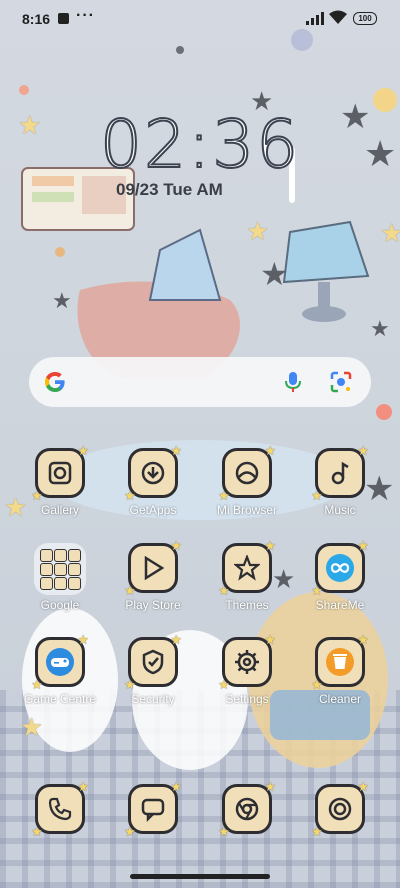  What do you see at coordinates (365, 18) in the screenshot?
I see `battery-icon: 100` at bounding box center [365, 18].